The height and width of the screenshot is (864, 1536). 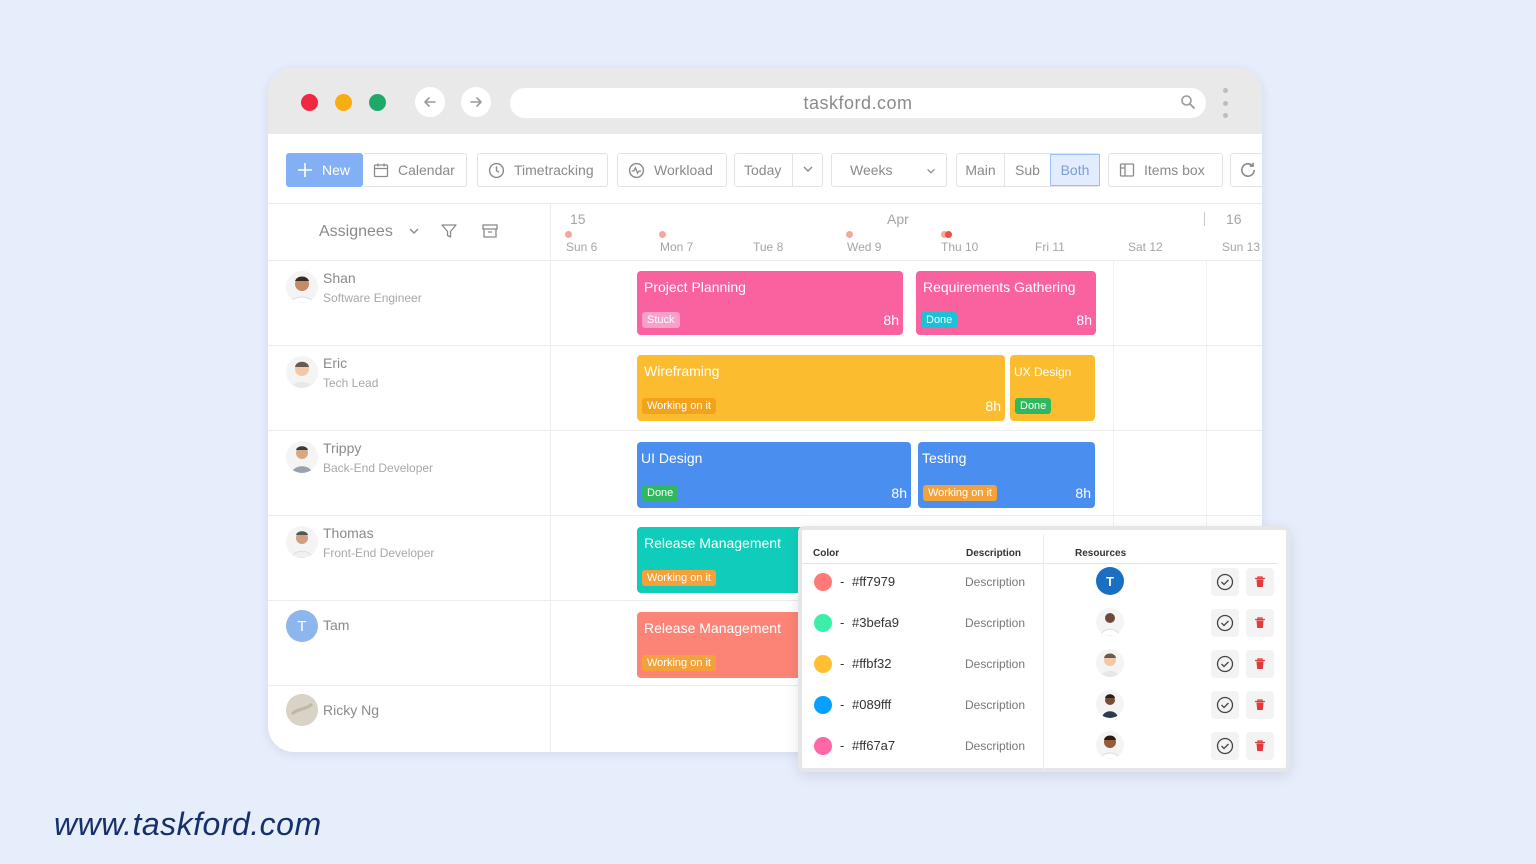 I want to click on color-row: - #ff67a7 Description, so click(x=1044, y=746).